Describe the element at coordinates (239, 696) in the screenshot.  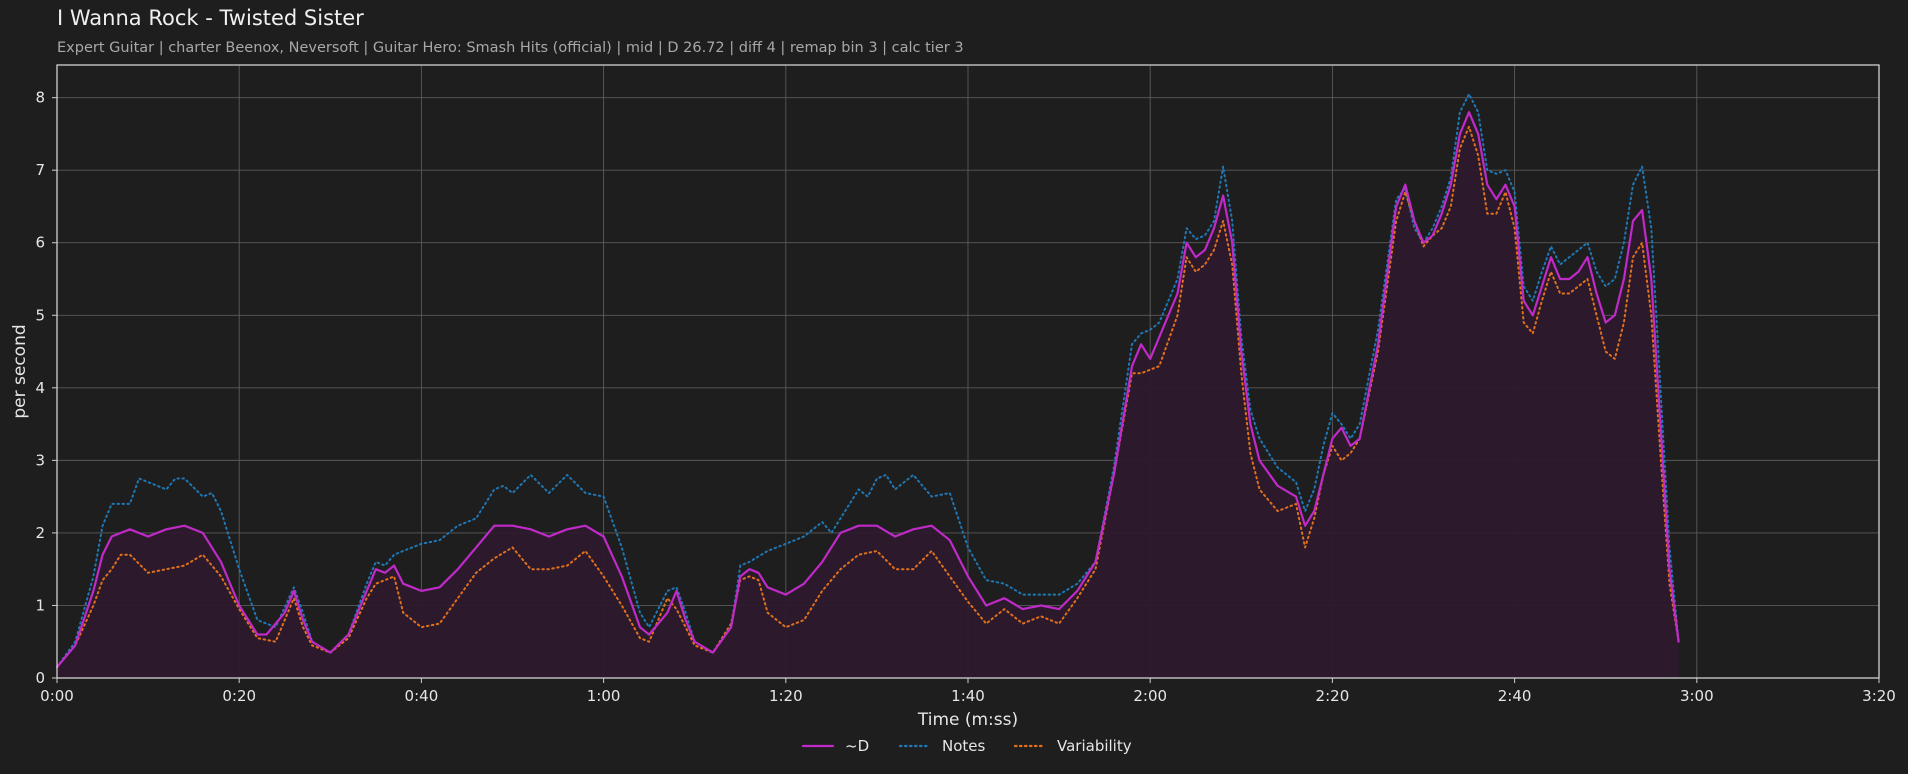
I see `x-tick-label: 0:20` at that location.